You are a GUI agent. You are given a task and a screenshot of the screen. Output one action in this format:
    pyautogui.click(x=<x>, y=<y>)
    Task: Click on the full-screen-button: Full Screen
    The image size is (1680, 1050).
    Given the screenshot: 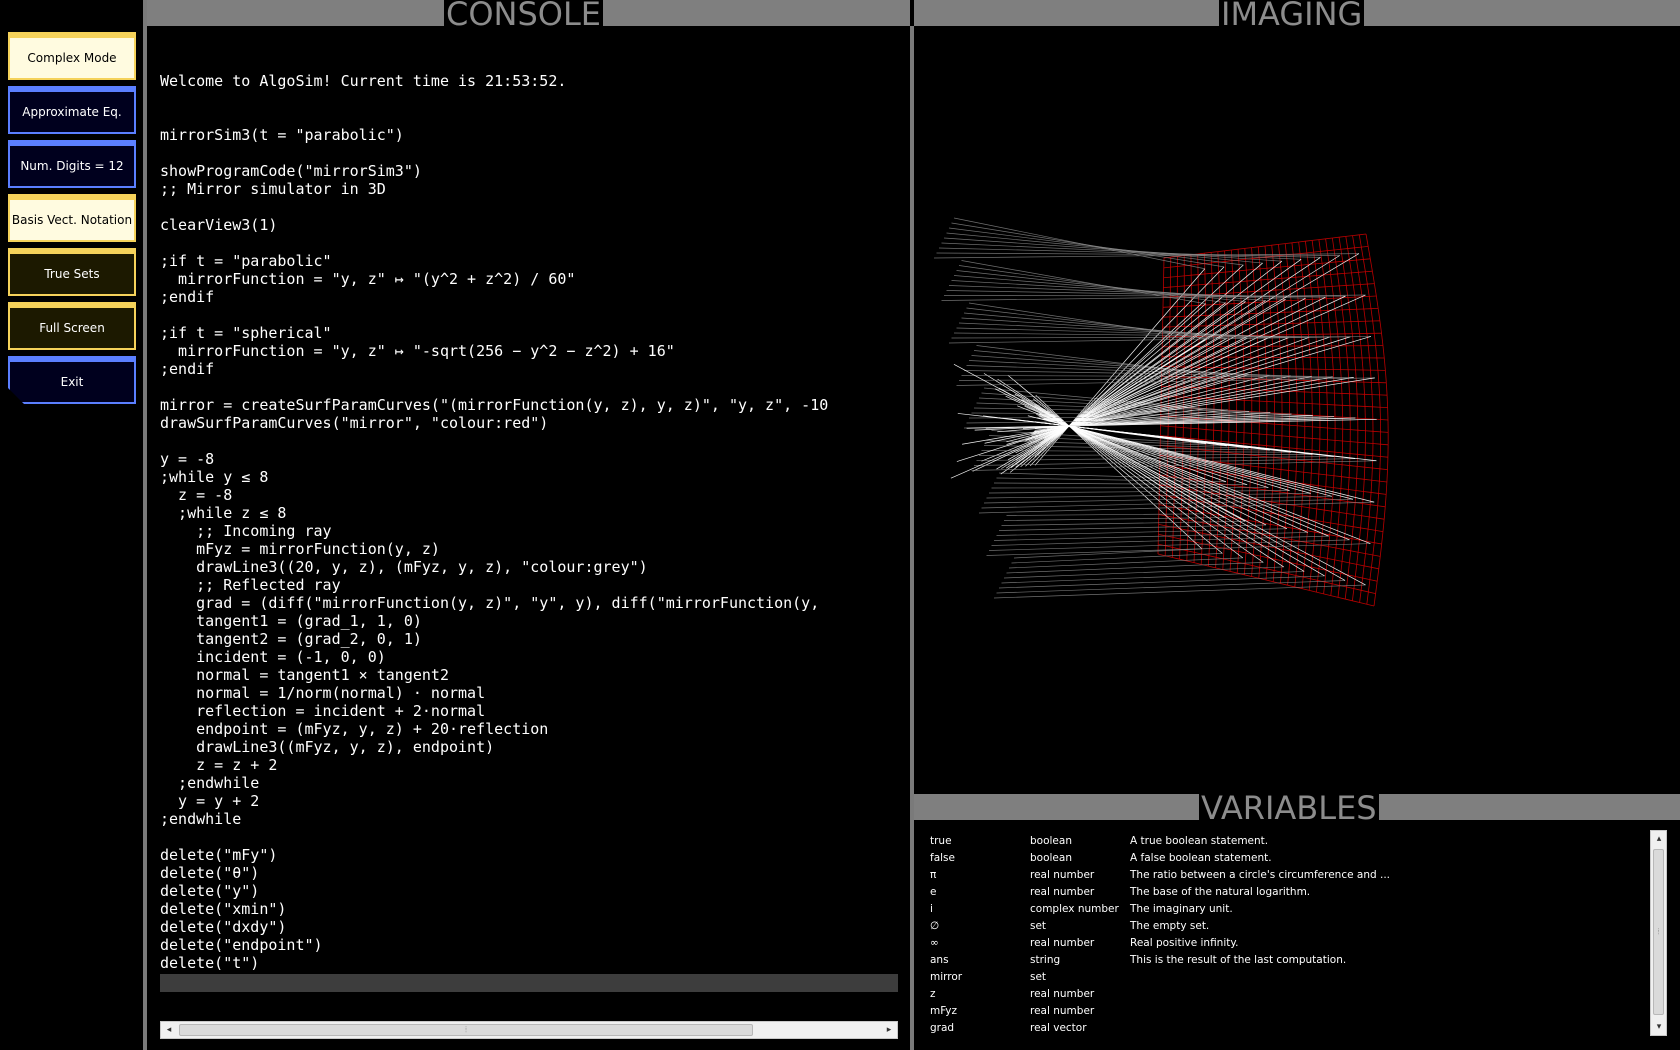 What is the action you would take?
    pyautogui.click(x=72, y=326)
    